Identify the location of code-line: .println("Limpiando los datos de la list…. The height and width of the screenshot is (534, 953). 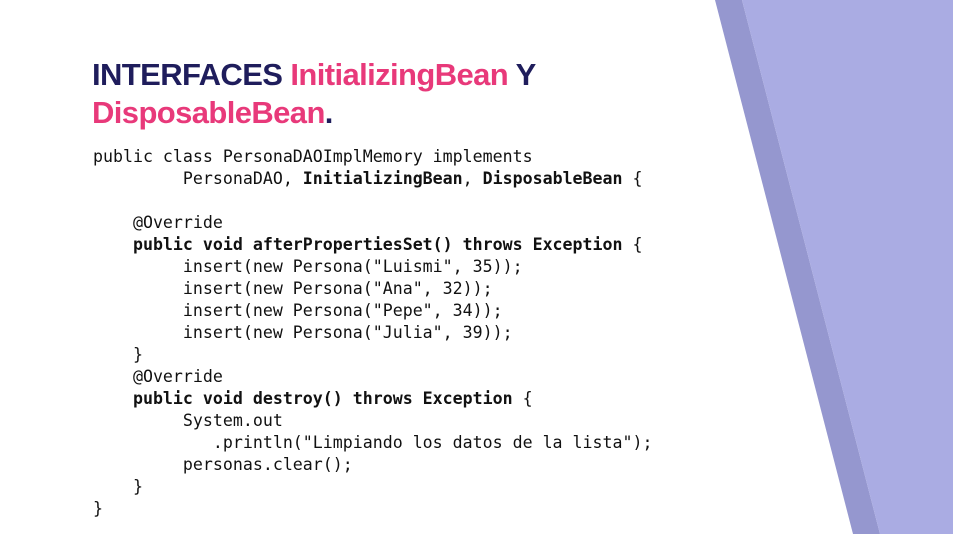
(373, 442).